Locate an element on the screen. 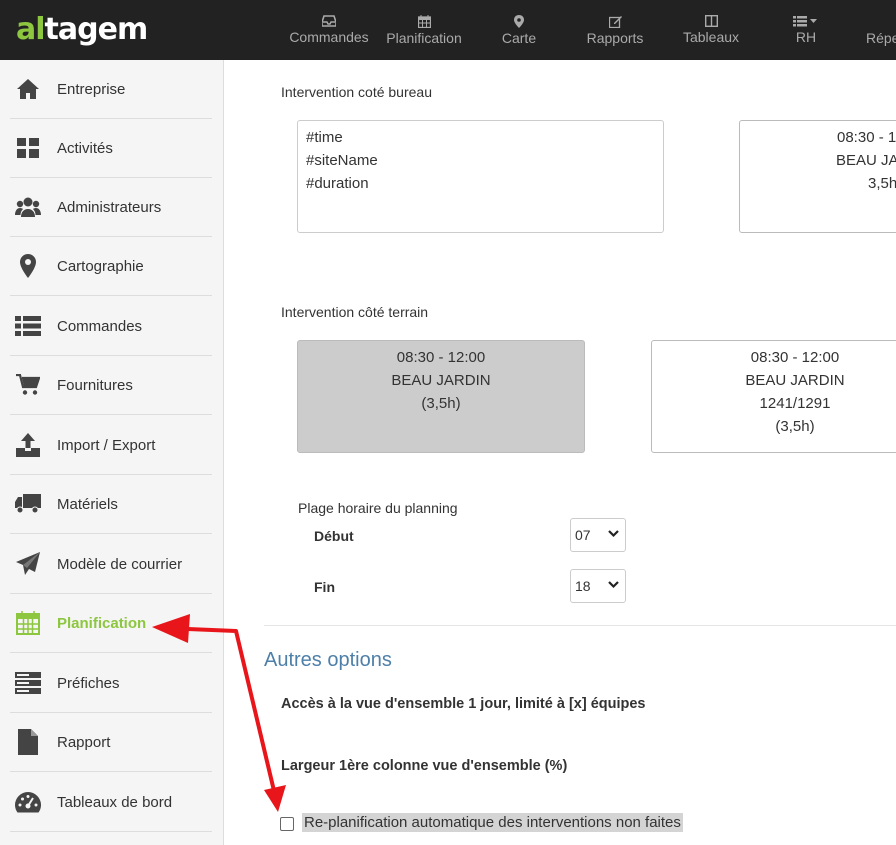 This screenshot has height=845, width=896. sidebar-item-label: Matériels is located at coordinates (87, 504).